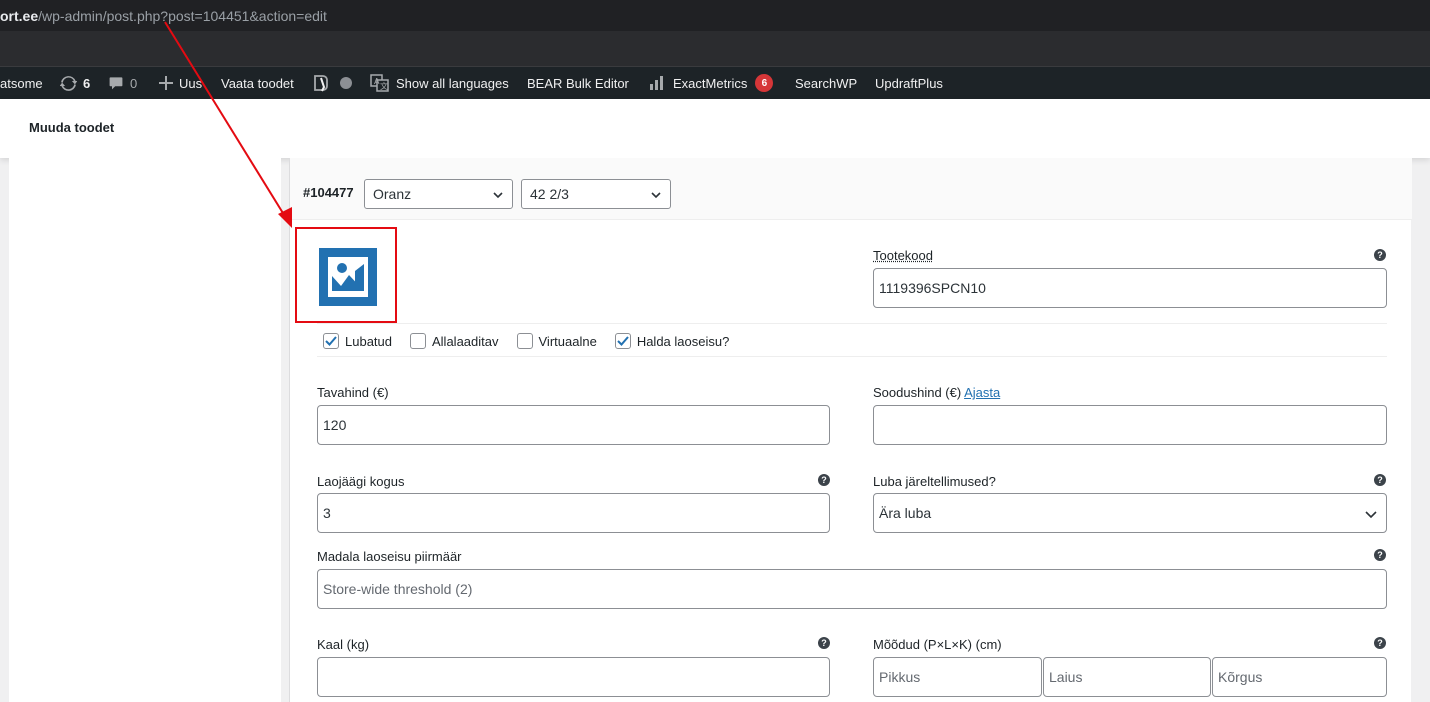 Image resolution: width=1430 pixels, height=702 pixels. What do you see at coordinates (711, 83) in the screenshot?
I see `exactmetrics-link: ExactMetrics 6` at bounding box center [711, 83].